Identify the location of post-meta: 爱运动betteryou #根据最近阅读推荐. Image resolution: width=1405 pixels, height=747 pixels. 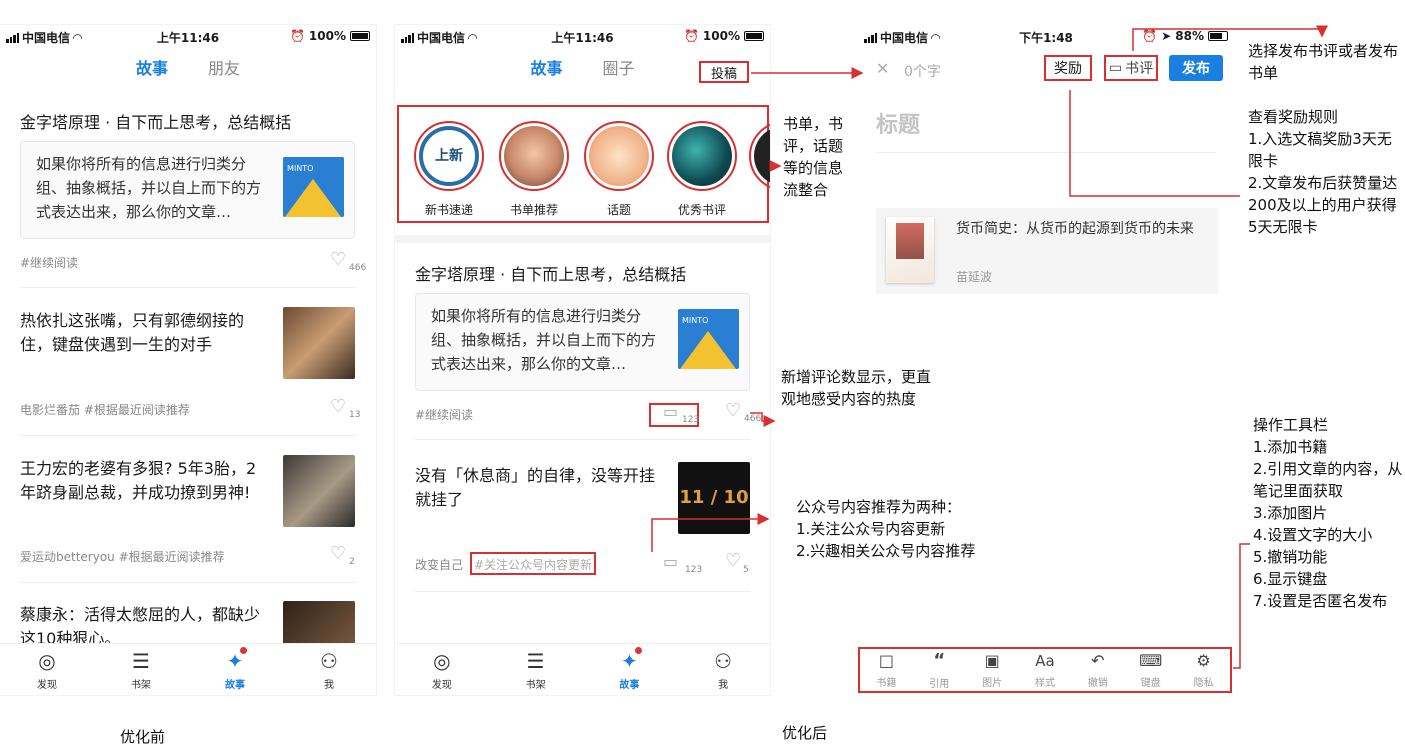
(122, 557).